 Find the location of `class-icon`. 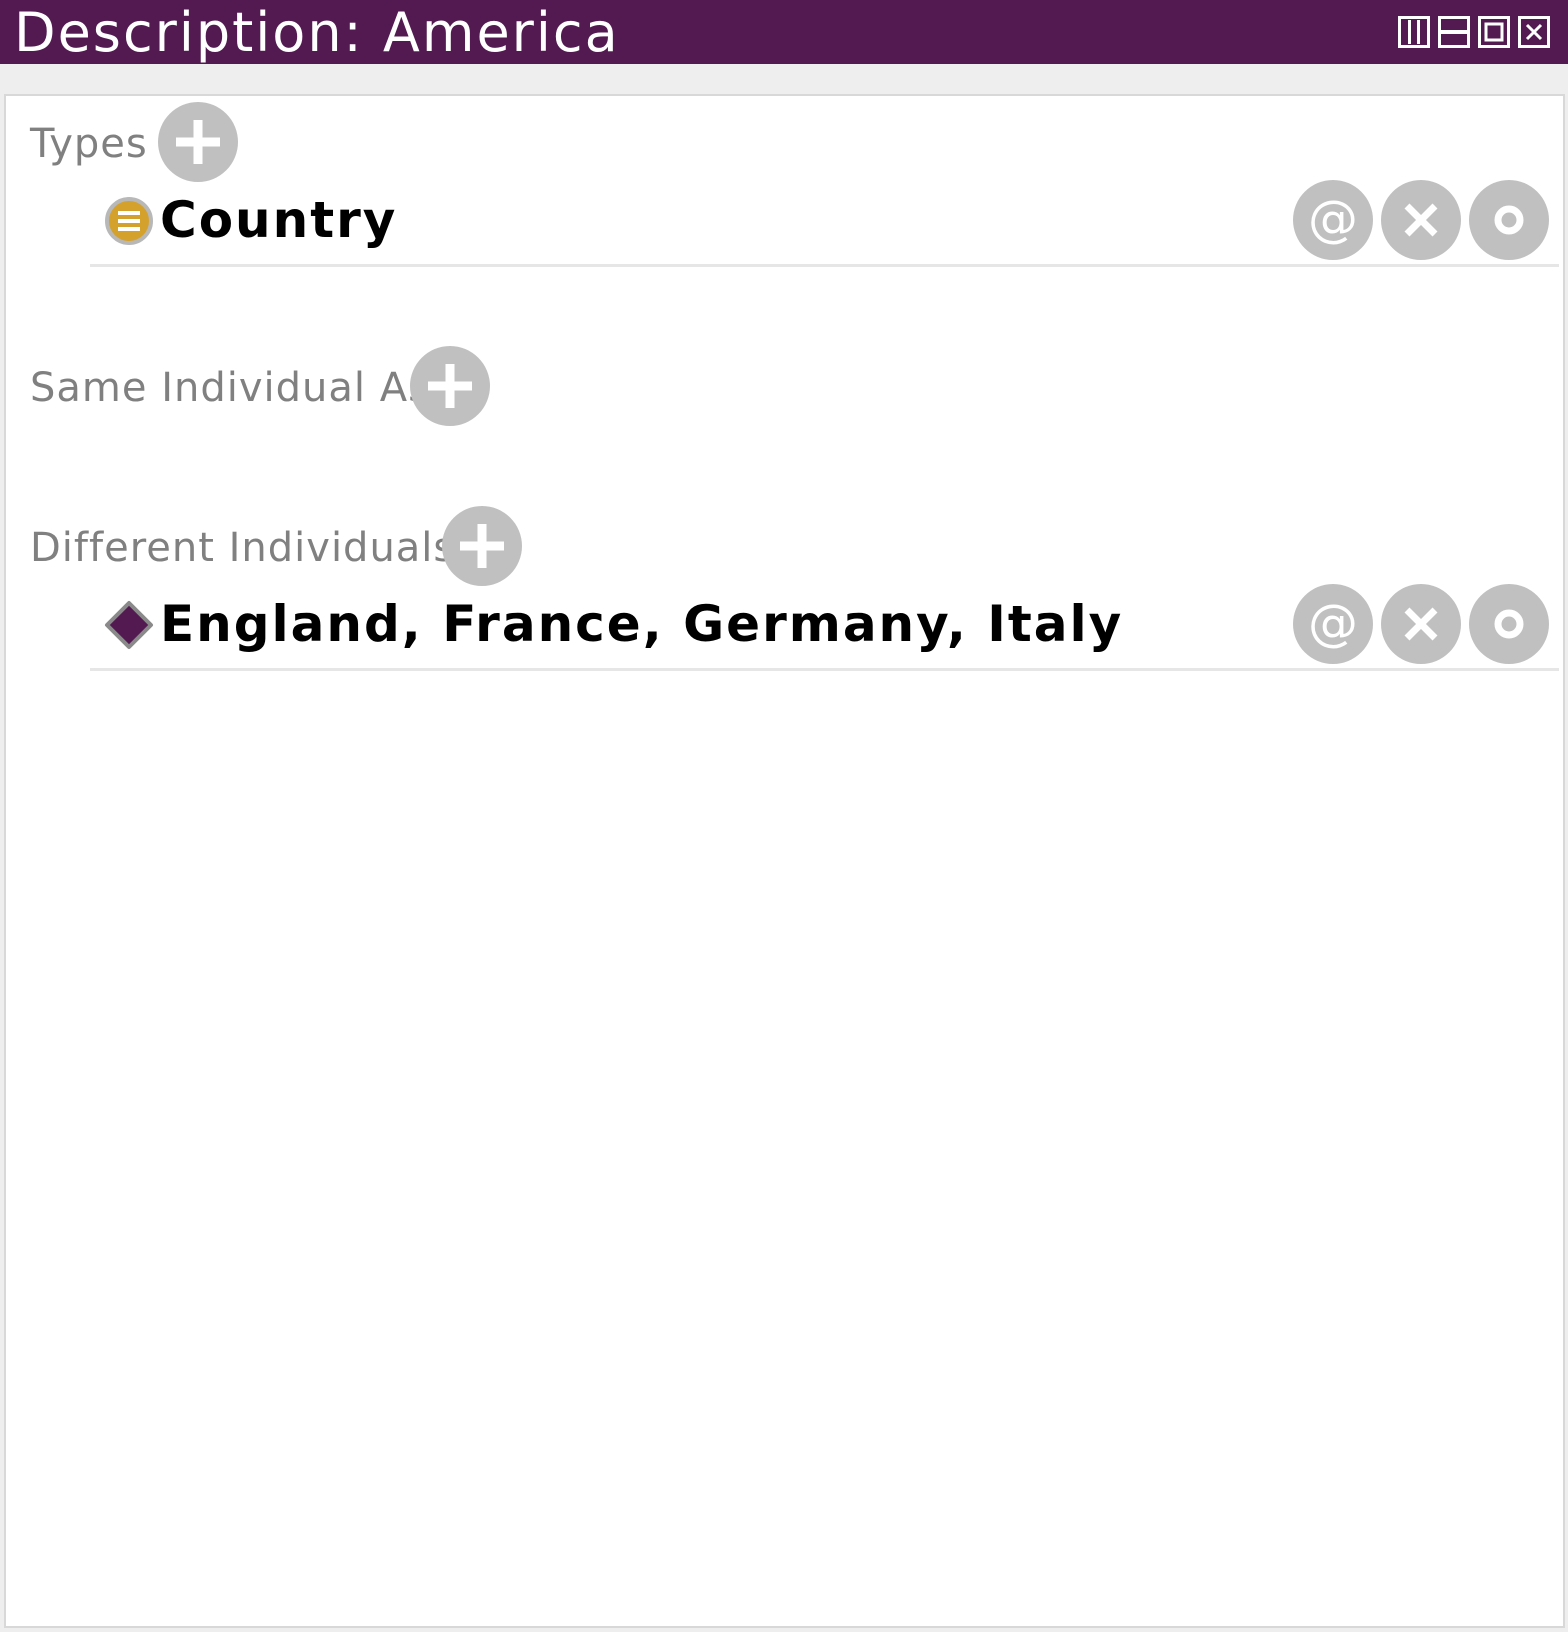

class-icon is located at coordinates (129, 221).